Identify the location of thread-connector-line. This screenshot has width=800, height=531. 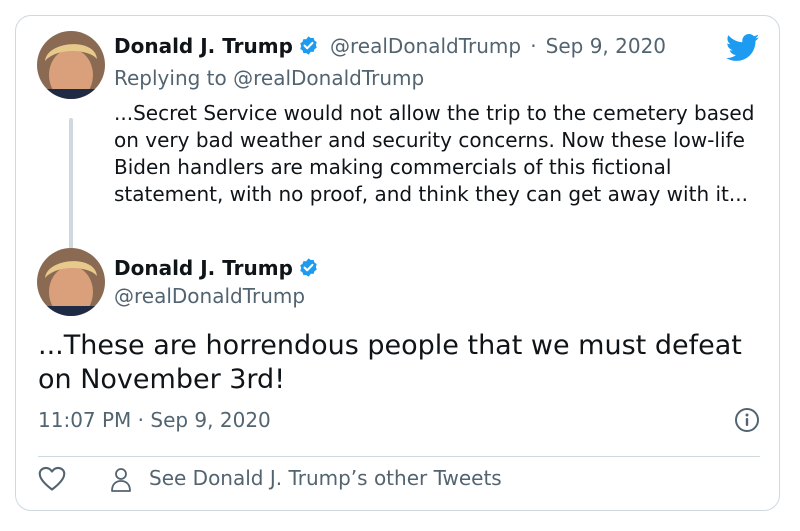
(71, 188).